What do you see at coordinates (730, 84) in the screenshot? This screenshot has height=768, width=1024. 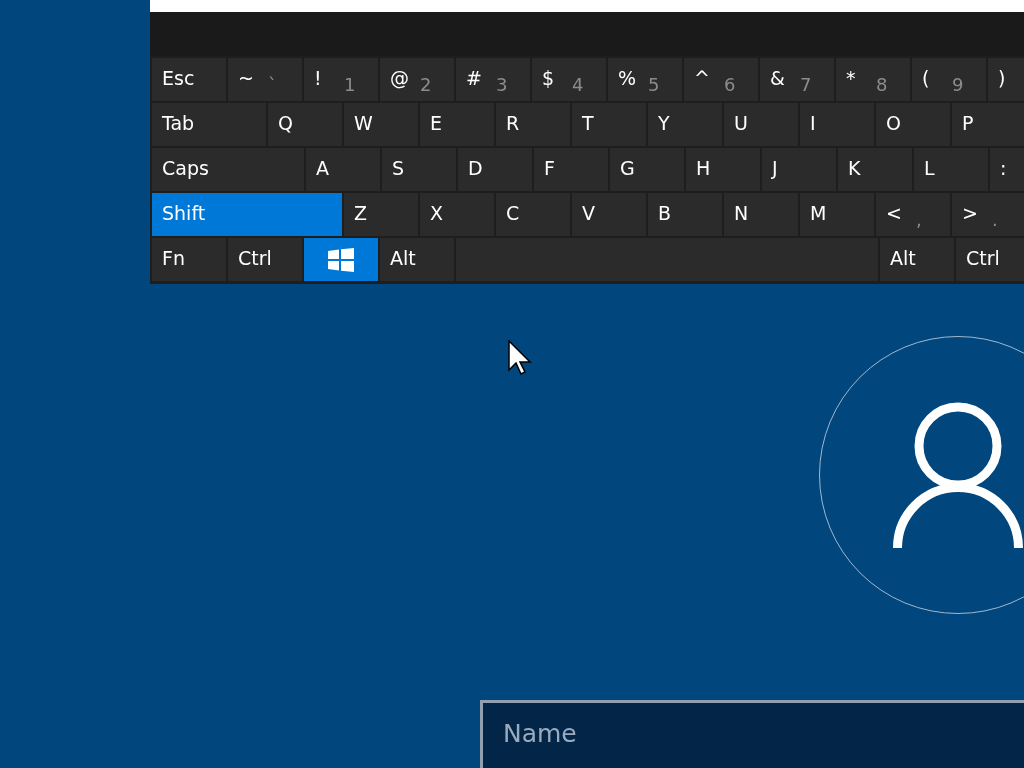 I see `secondary-label: 6` at bounding box center [730, 84].